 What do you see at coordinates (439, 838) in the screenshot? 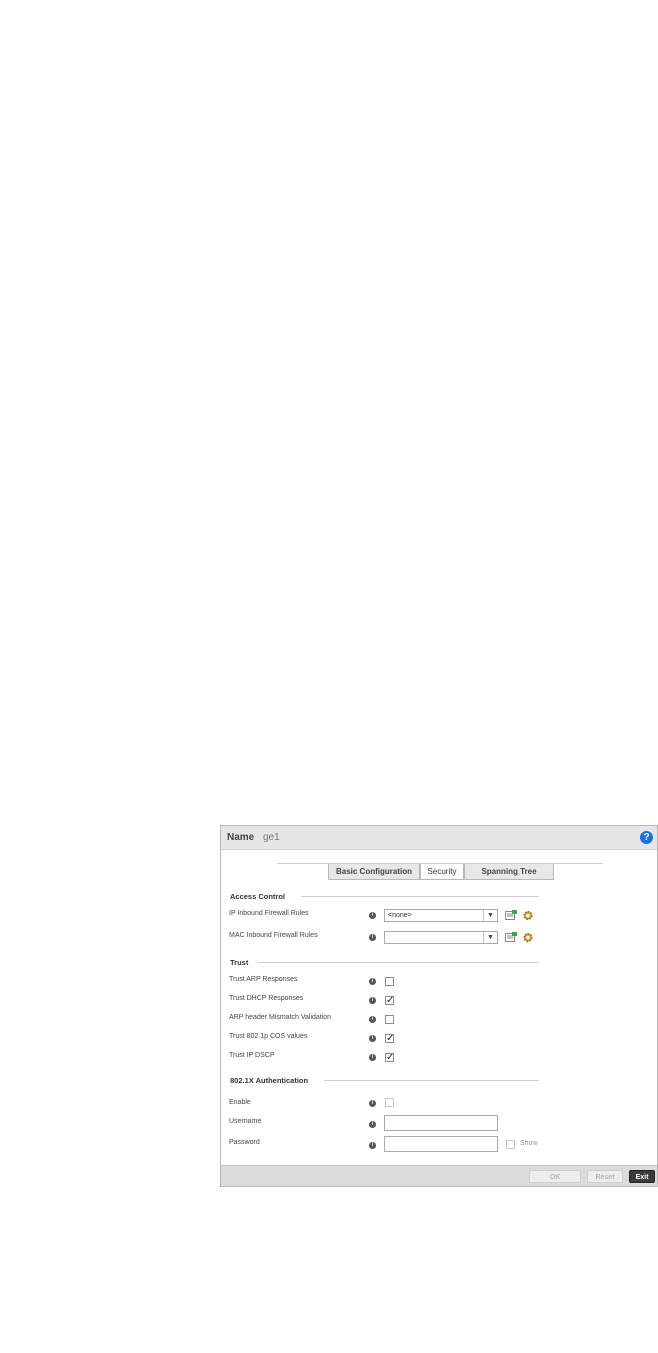
I see `dialog-titlebar: Name ge1 ?` at bounding box center [439, 838].